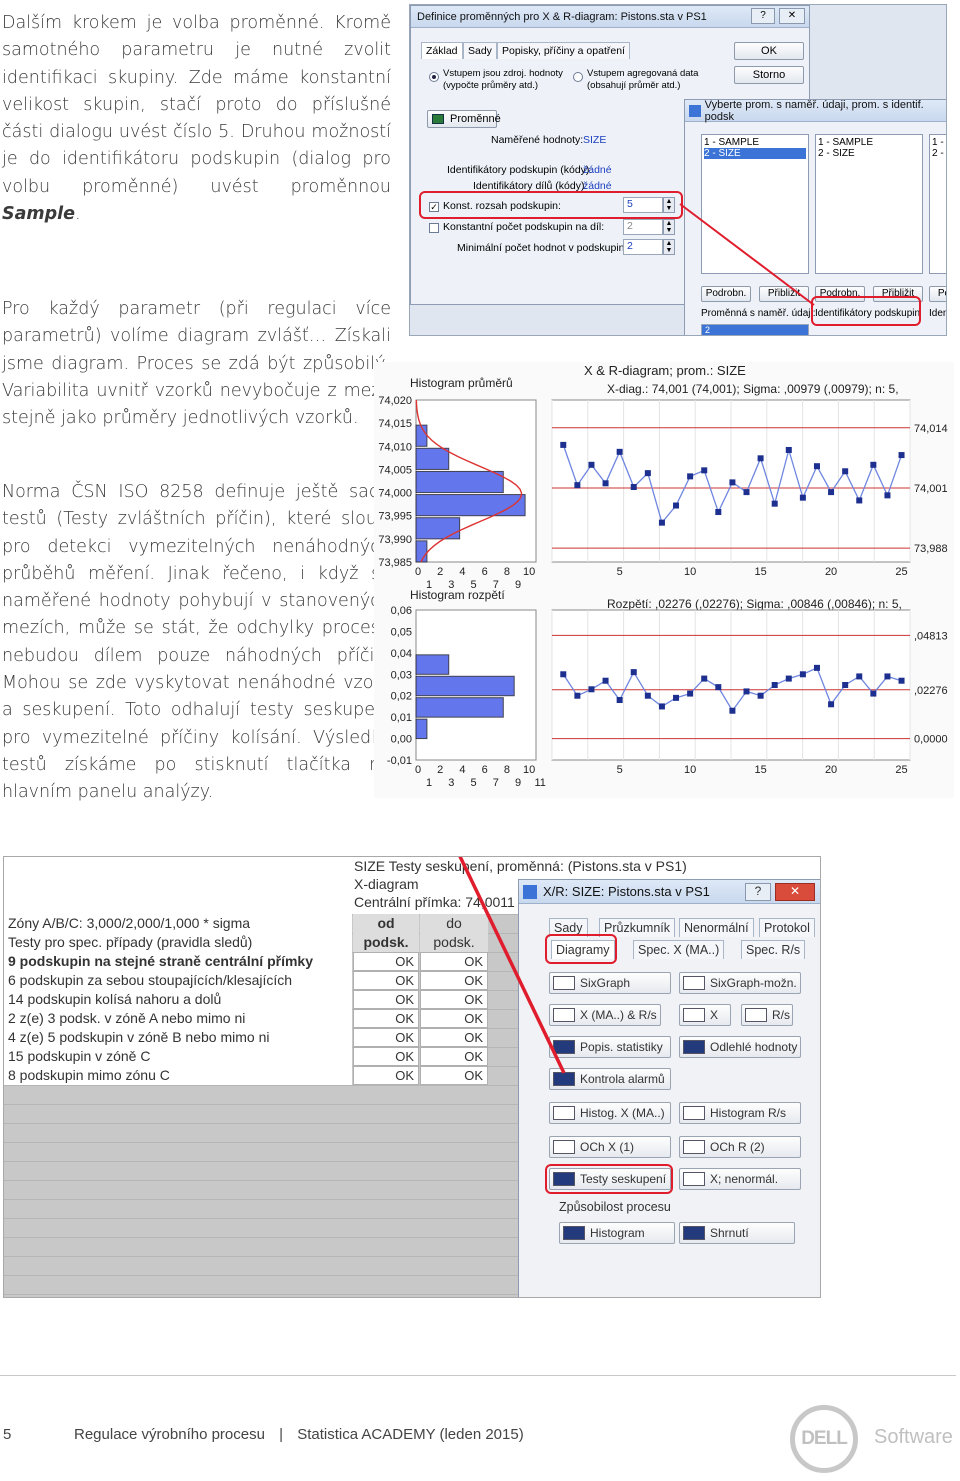  Describe the element at coordinates (716, 927) in the screenshot. I see `tab-nenorm-ln-: Nenormální` at that location.